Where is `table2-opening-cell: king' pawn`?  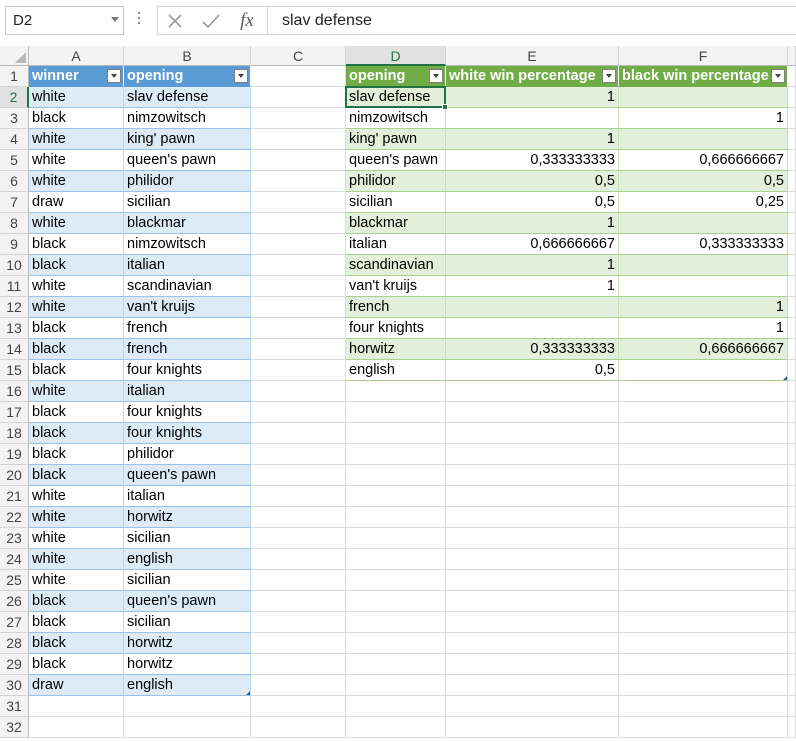 table2-opening-cell: king' pawn is located at coordinates (396, 139).